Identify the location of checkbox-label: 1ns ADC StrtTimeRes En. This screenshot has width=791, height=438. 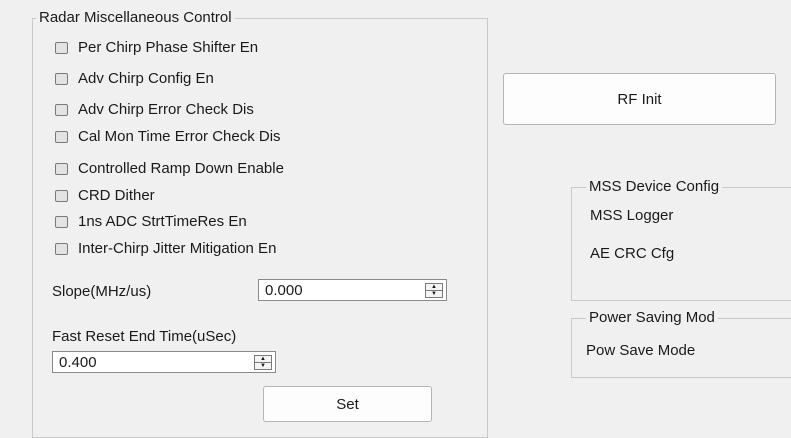
(162, 221).